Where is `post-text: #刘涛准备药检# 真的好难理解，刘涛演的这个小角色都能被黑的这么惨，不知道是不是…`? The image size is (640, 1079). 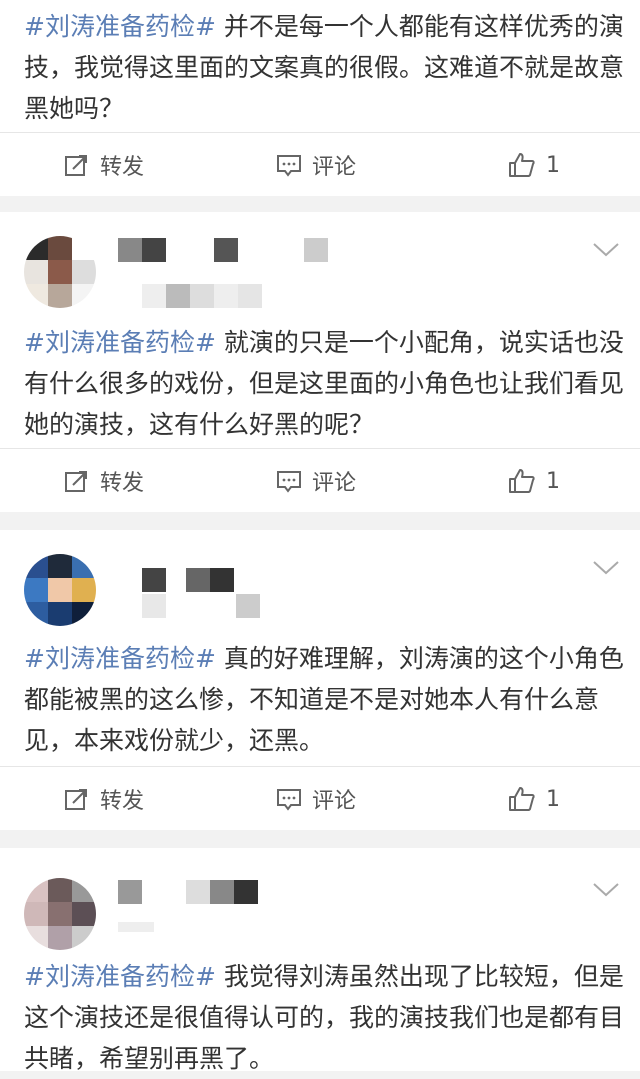 post-text: #刘涛准备药检# 真的好难理解，刘涛演的这个小角色都能被黑的这么惨，不知道是不是… is located at coordinates (324, 699).